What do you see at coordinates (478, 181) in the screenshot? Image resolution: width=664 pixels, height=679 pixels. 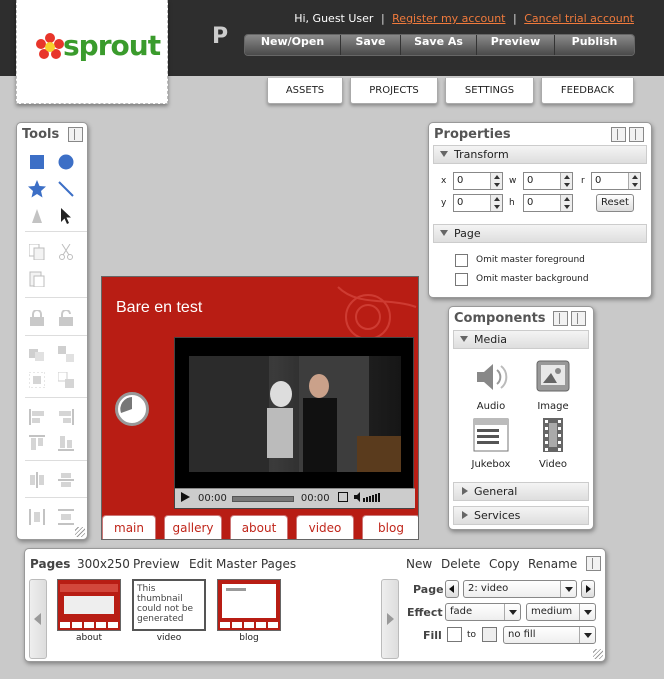 I see `x-field: 0` at bounding box center [478, 181].